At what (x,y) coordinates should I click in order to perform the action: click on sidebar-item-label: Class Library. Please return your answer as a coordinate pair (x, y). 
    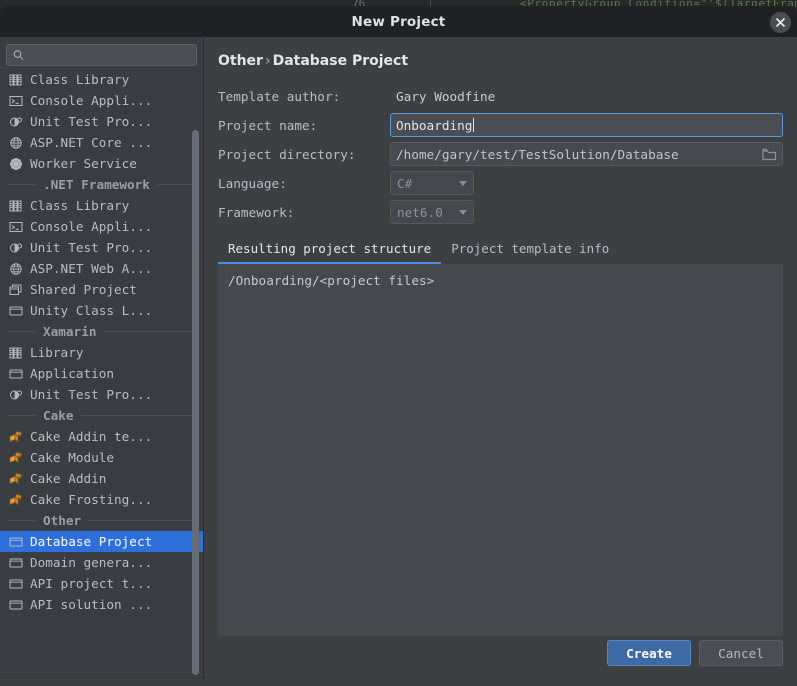
    Looking at the image, I should click on (80, 79).